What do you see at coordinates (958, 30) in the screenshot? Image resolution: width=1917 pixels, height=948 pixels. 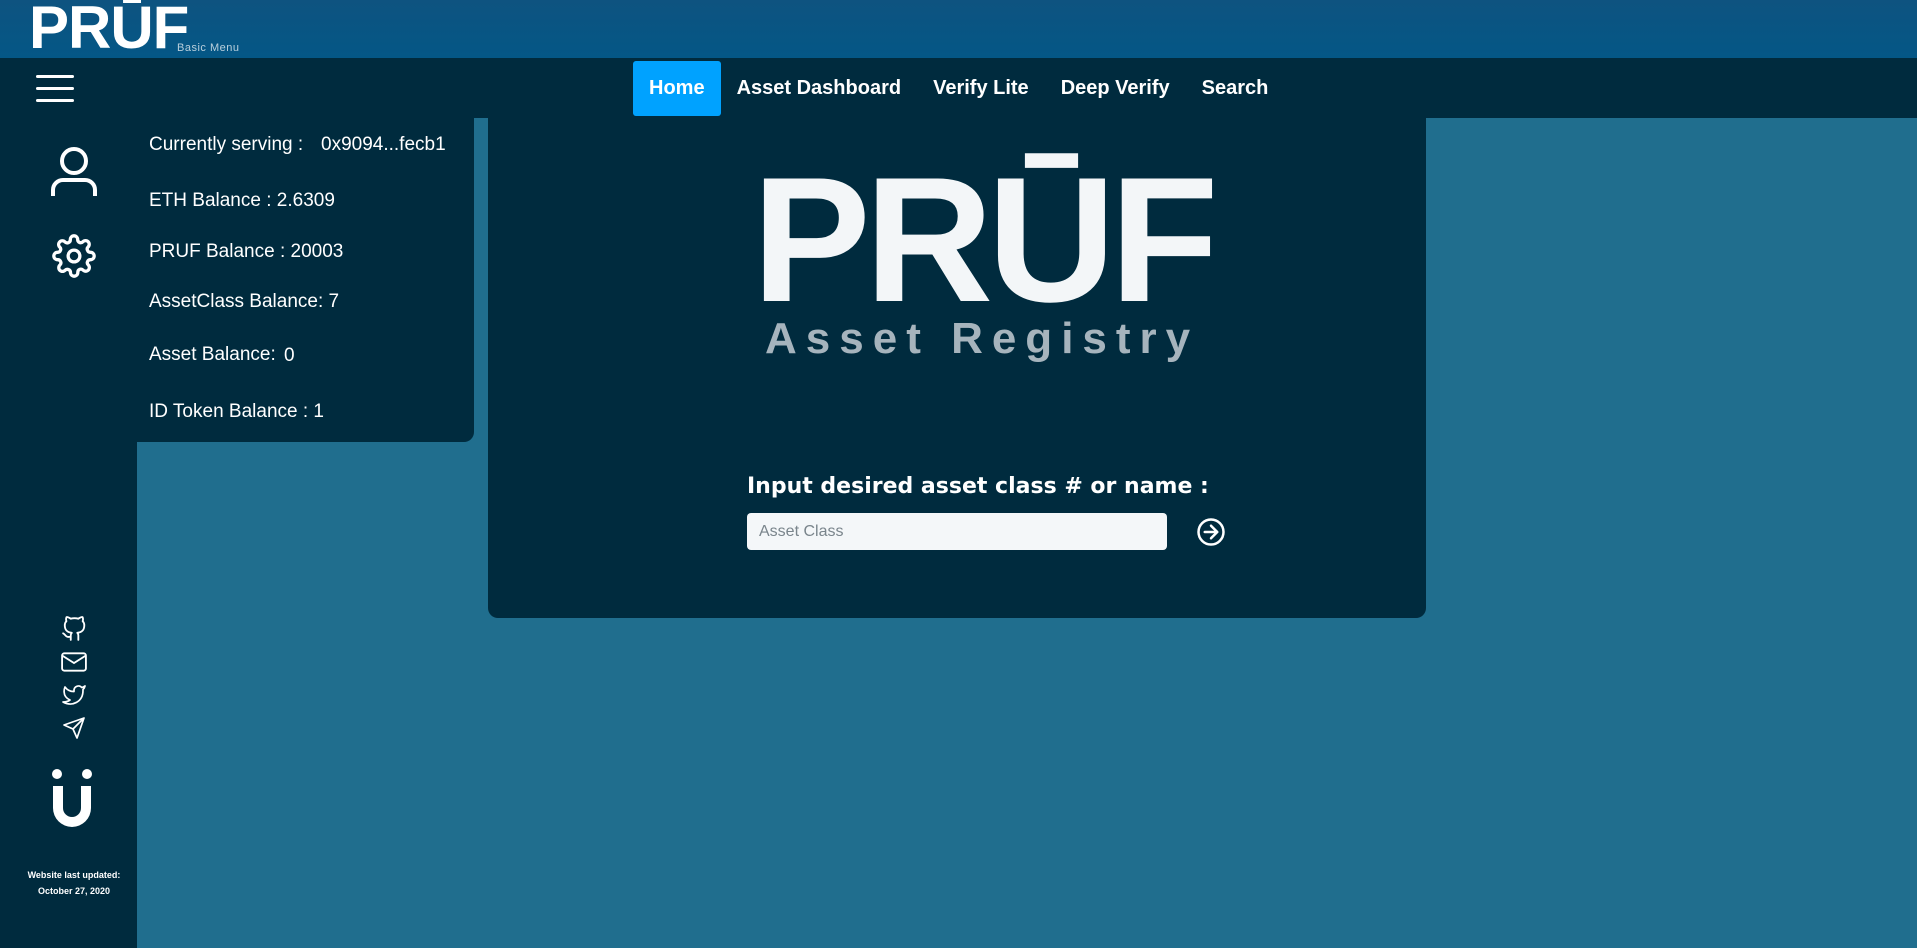 I see `brand-bar: PRŪF Basic Menu` at bounding box center [958, 30].